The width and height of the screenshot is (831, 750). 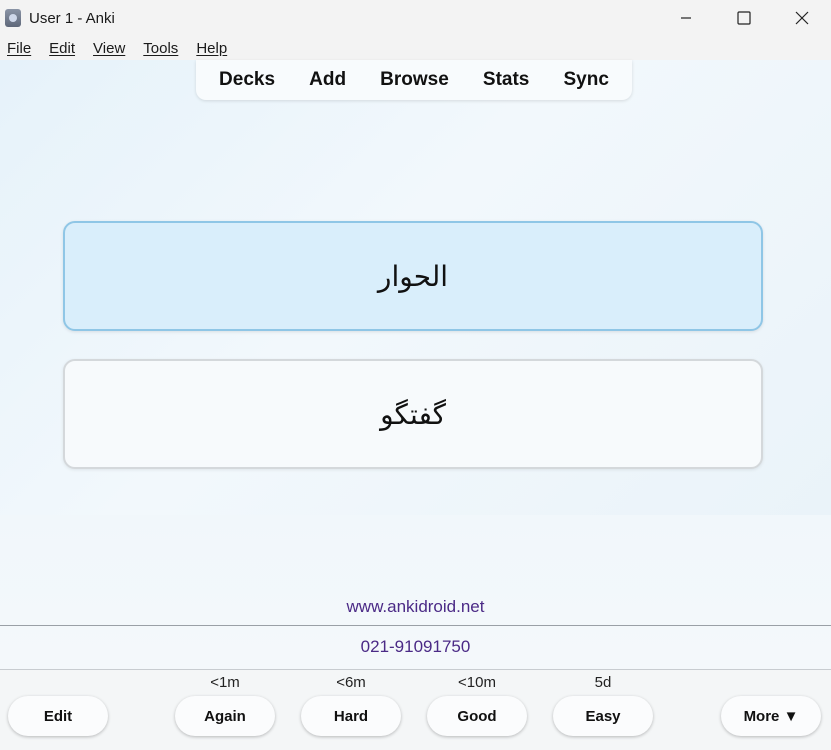 I want to click on good-interval: <10m, so click(x=477, y=682).